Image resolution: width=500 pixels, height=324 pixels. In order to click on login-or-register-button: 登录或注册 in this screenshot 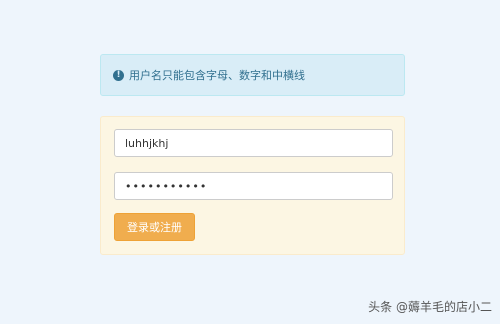, I will do `click(154, 227)`.